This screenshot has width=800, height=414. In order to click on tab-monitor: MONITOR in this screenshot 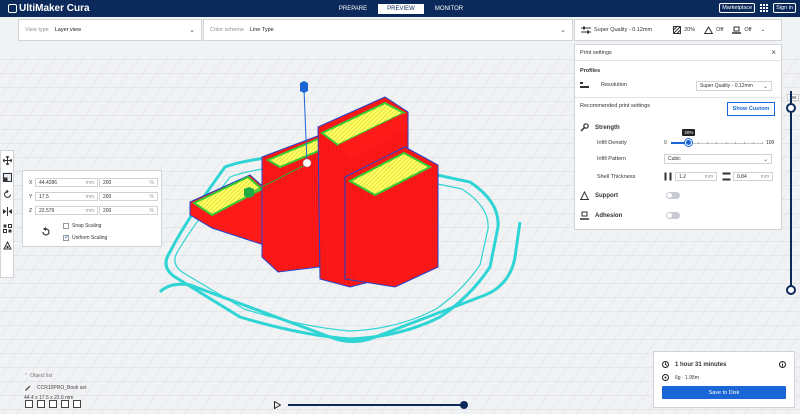, I will do `click(449, 9)`.